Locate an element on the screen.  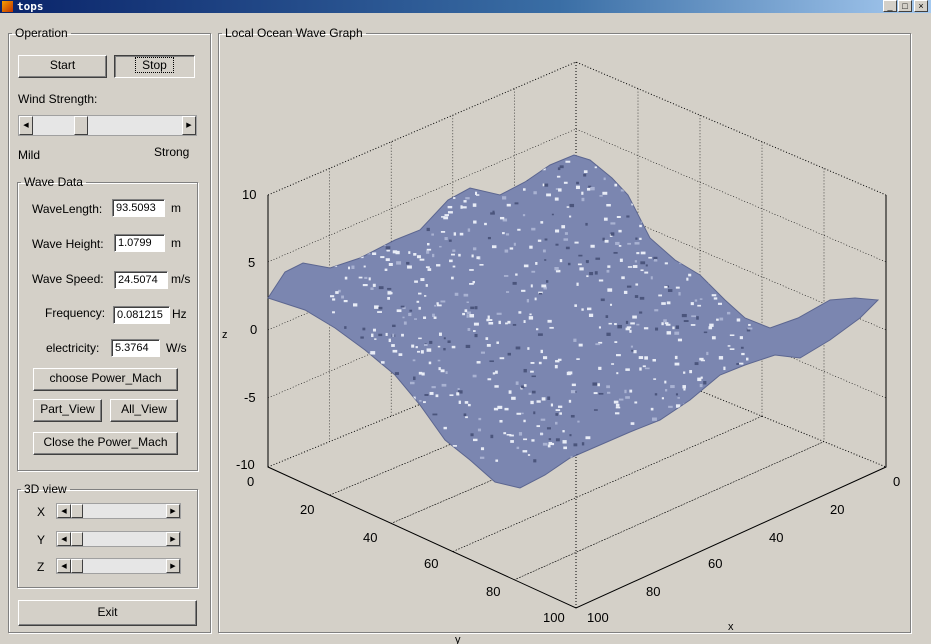
stop-button-label: Stop is located at coordinates (154, 65).